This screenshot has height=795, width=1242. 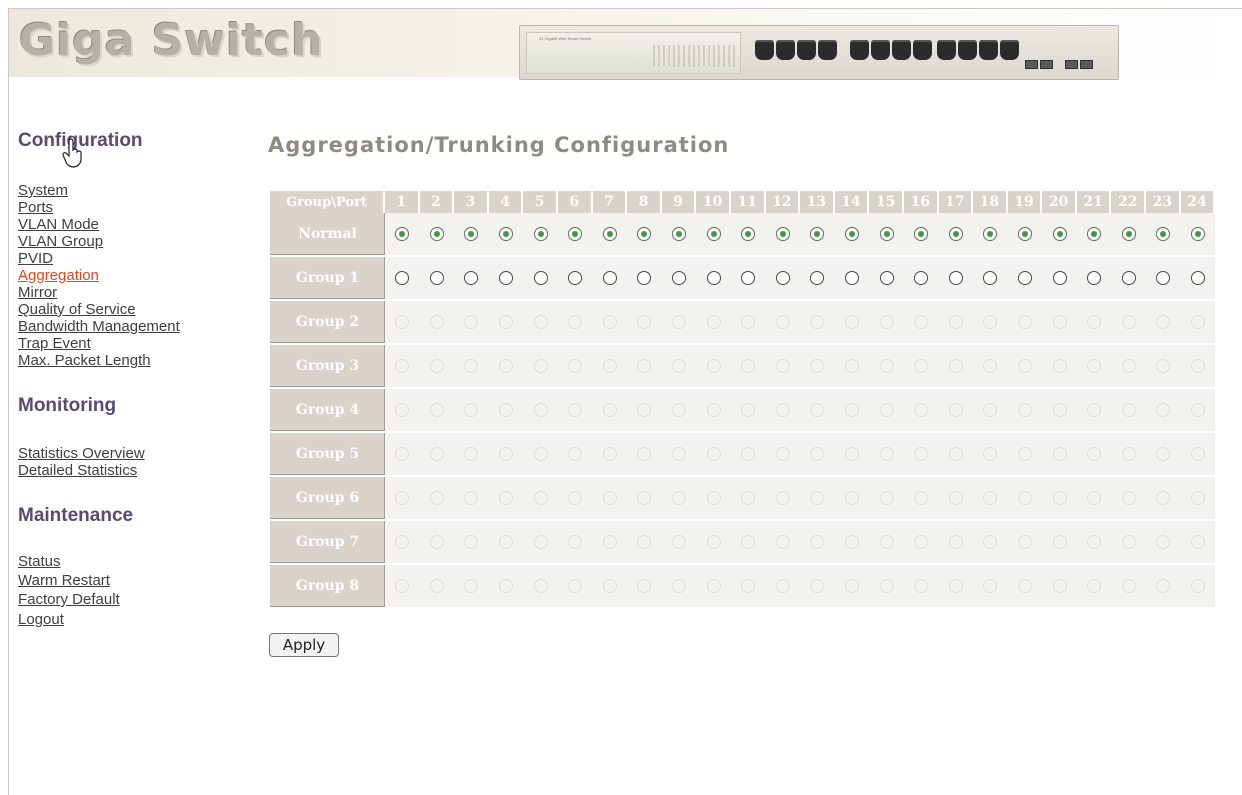 I want to click on port-23-group-7-radio, so click(x=1163, y=541).